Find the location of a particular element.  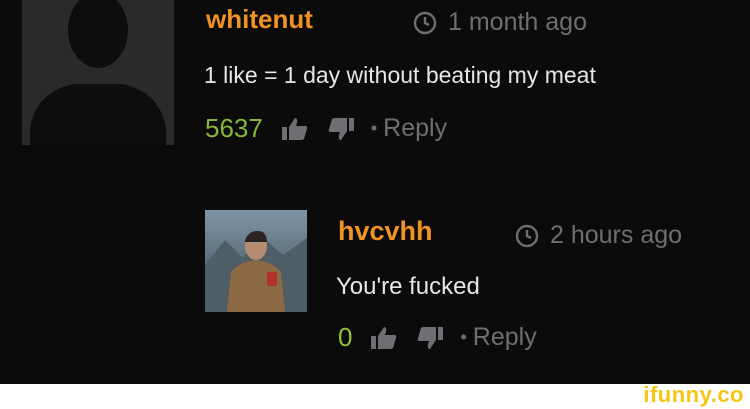

user-photo-avatar is located at coordinates (256, 261).